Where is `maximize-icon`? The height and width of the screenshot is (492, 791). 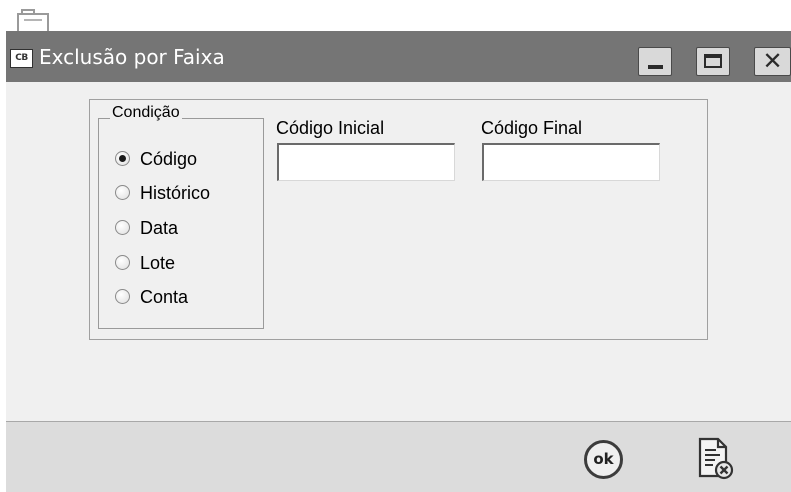 maximize-icon is located at coordinates (713, 61).